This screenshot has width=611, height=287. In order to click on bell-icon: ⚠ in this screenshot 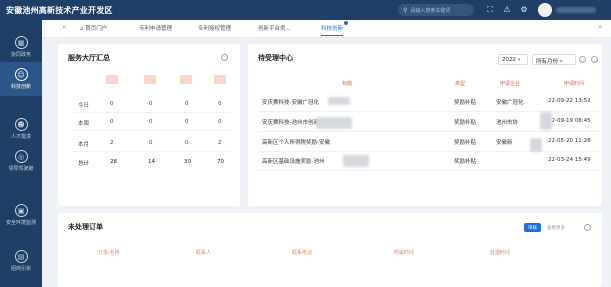, I will do `click(507, 10)`.